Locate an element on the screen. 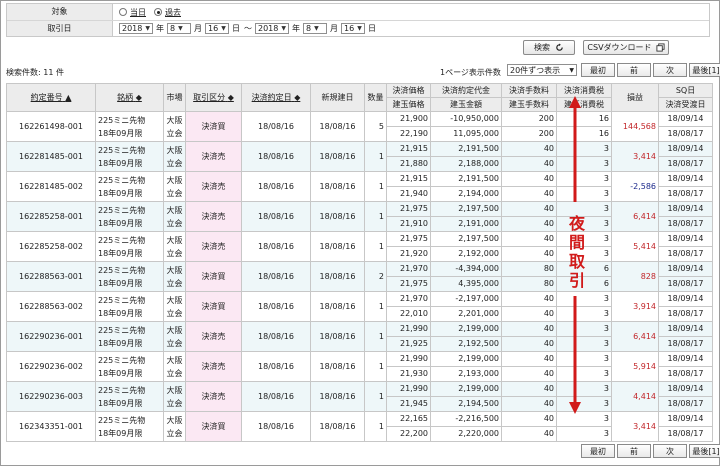 The image size is (720, 466). radio-today-label: 当日 is located at coordinates (138, 12).